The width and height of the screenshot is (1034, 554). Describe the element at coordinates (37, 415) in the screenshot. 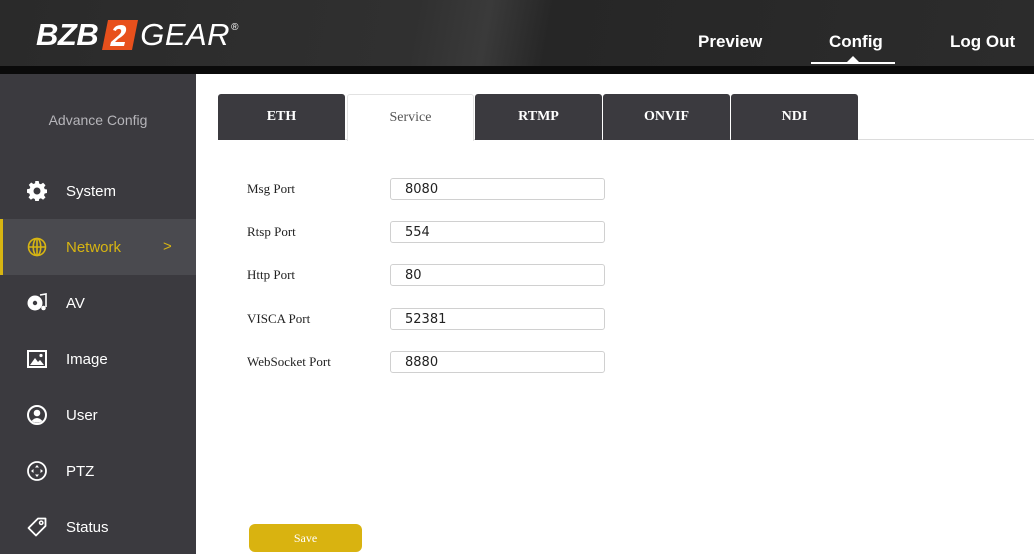

I see `user-icon` at that location.